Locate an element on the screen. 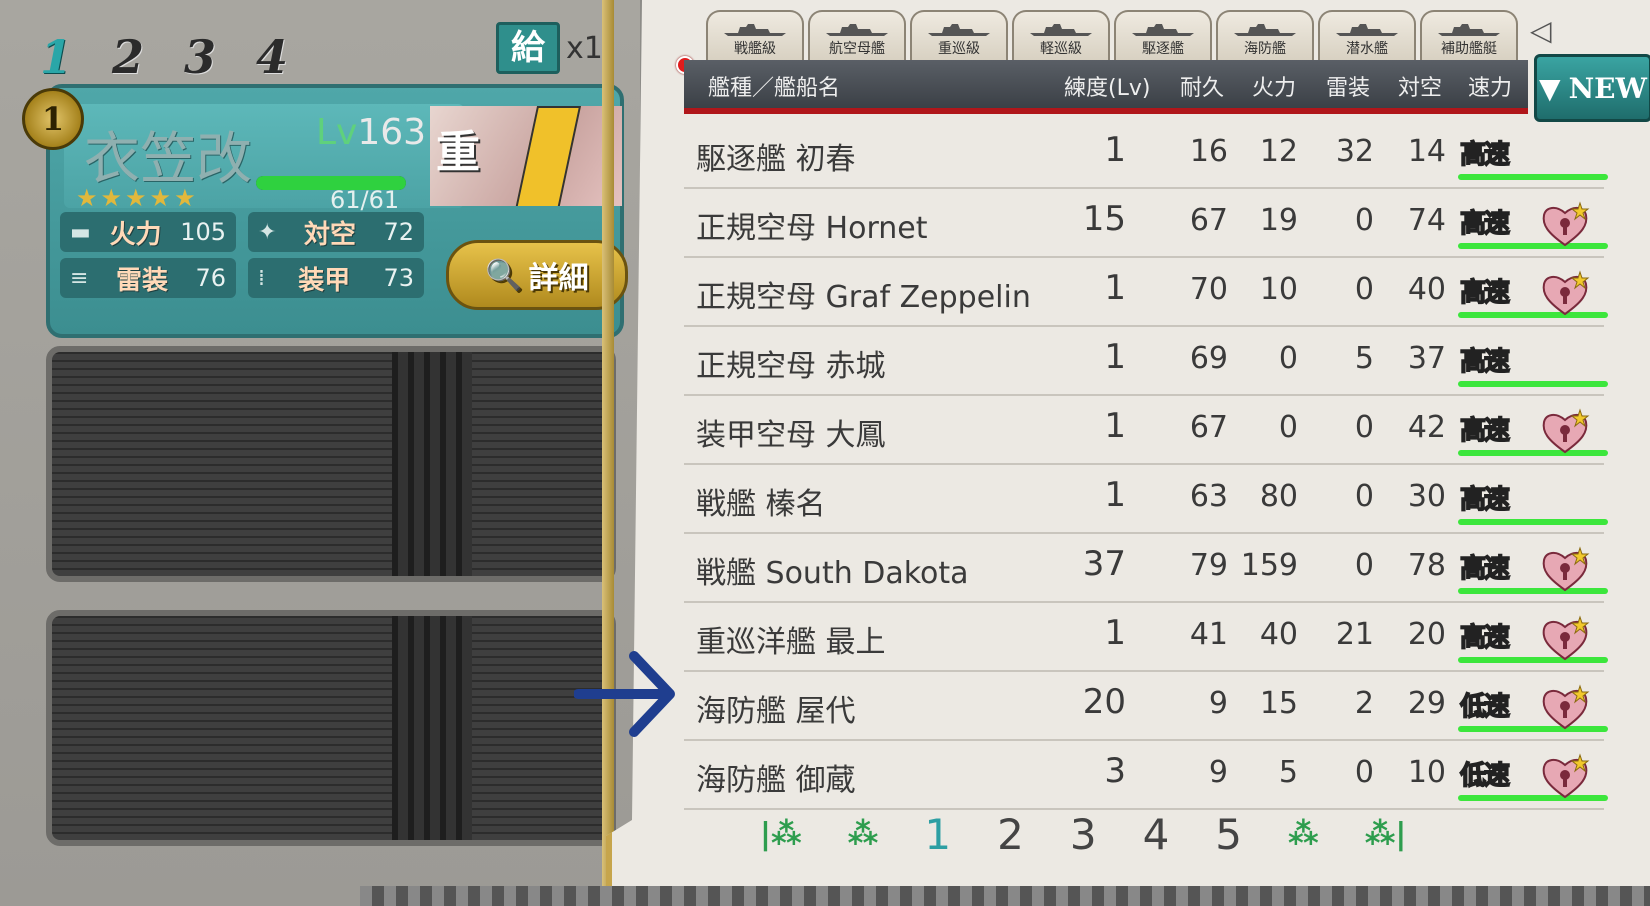  header-torpedo: 雷装 is located at coordinates (1348, 86).